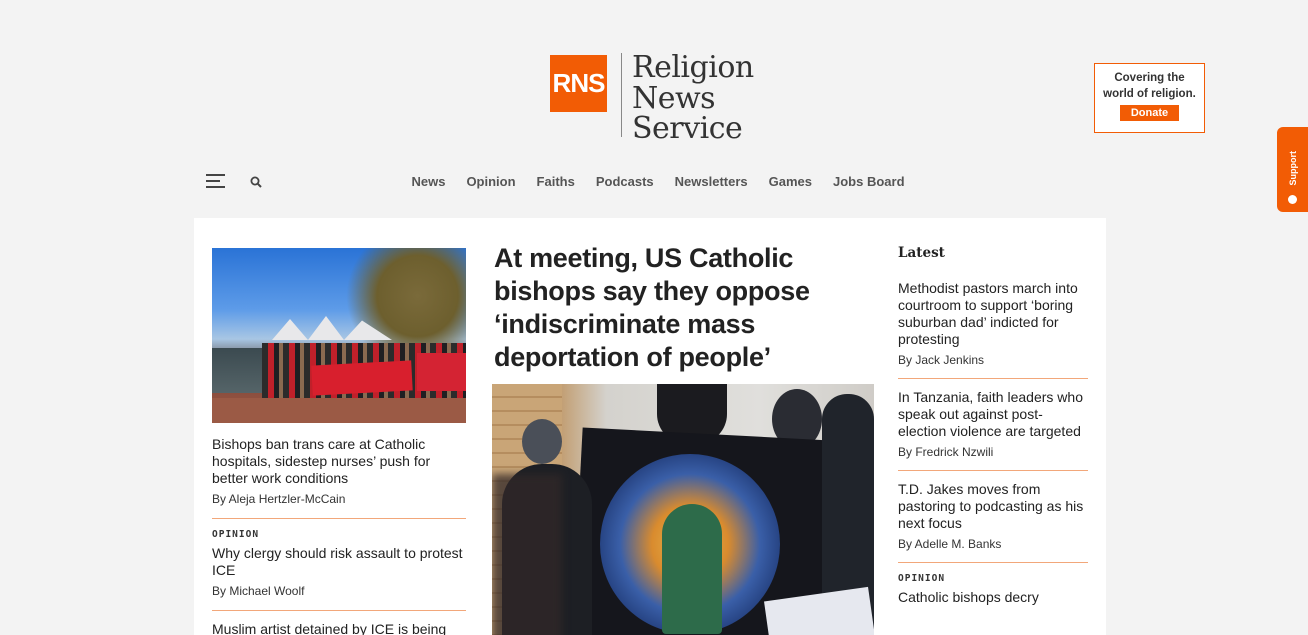 The height and width of the screenshot is (635, 1308). Describe the element at coordinates (339, 335) in the screenshot. I see `story-photo` at that location.